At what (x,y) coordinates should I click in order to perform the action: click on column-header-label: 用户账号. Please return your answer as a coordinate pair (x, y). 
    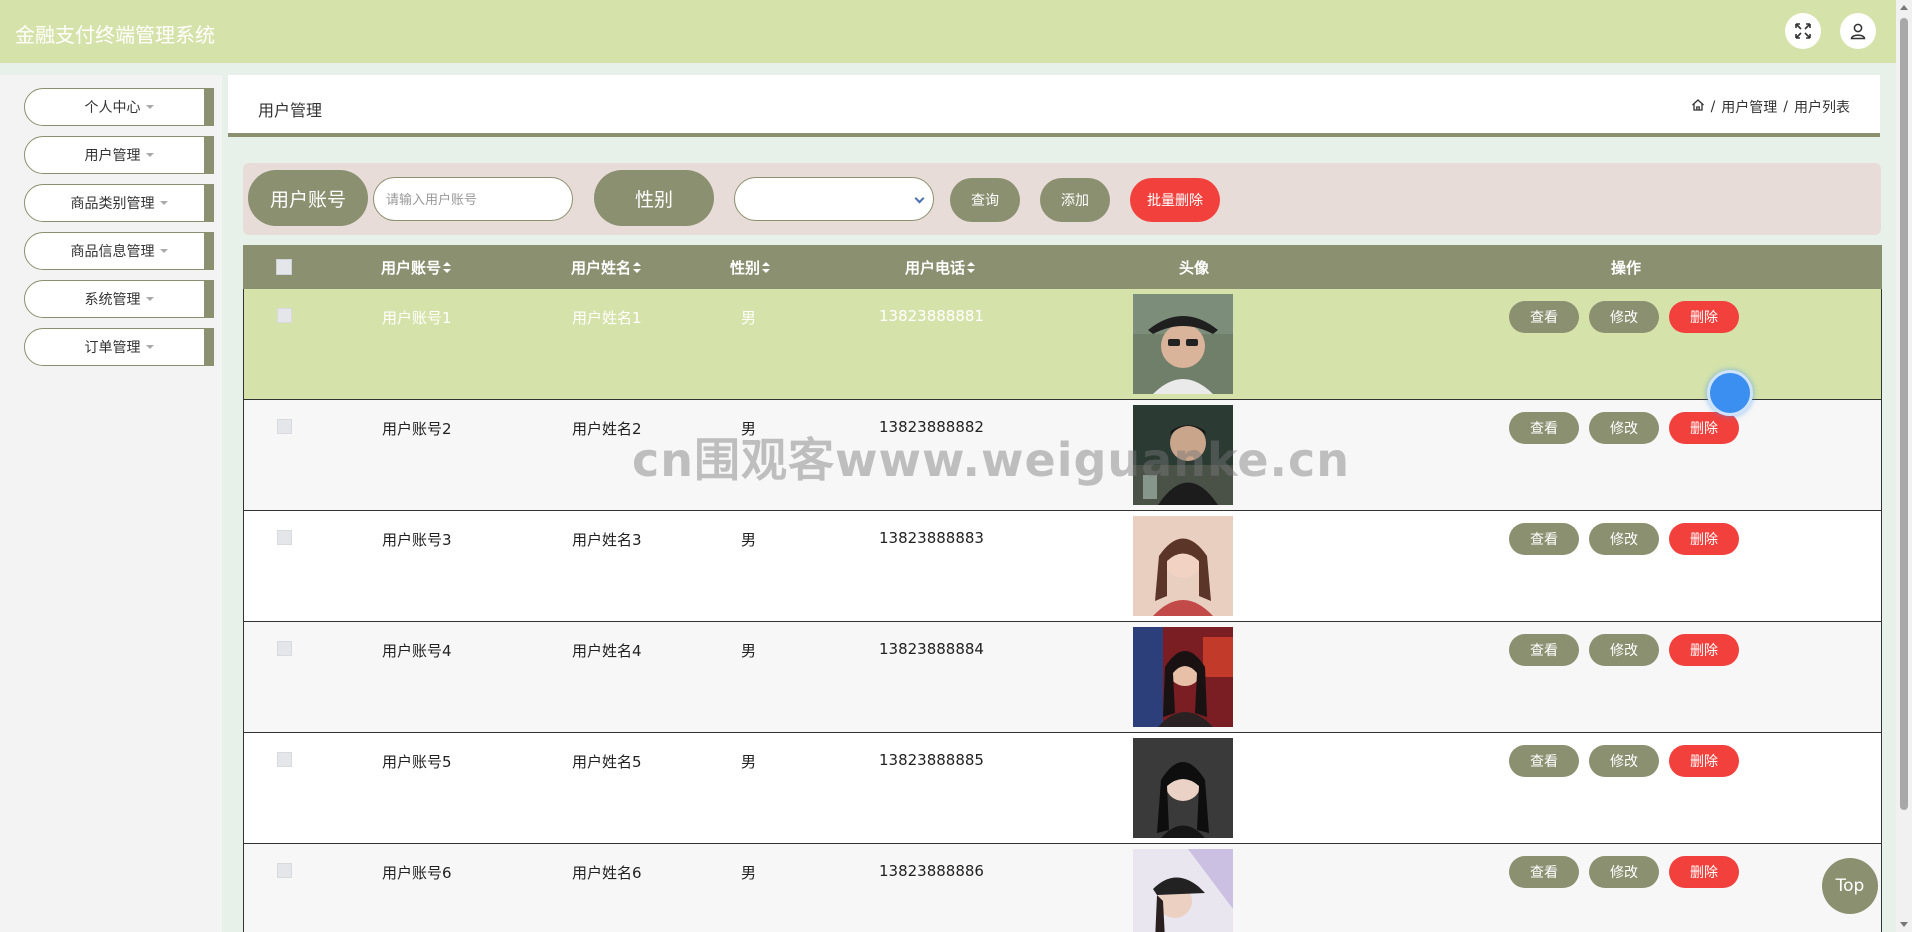
    Looking at the image, I should click on (411, 268).